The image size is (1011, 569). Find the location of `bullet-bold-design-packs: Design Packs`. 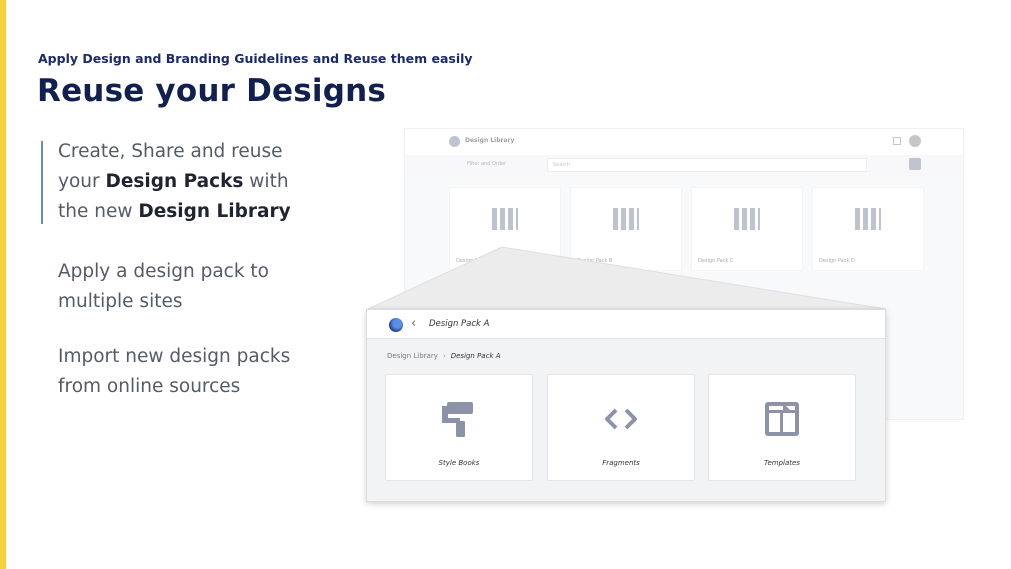

bullet-bold-design-packs: Design Packs is located at coordinates (174, 181).